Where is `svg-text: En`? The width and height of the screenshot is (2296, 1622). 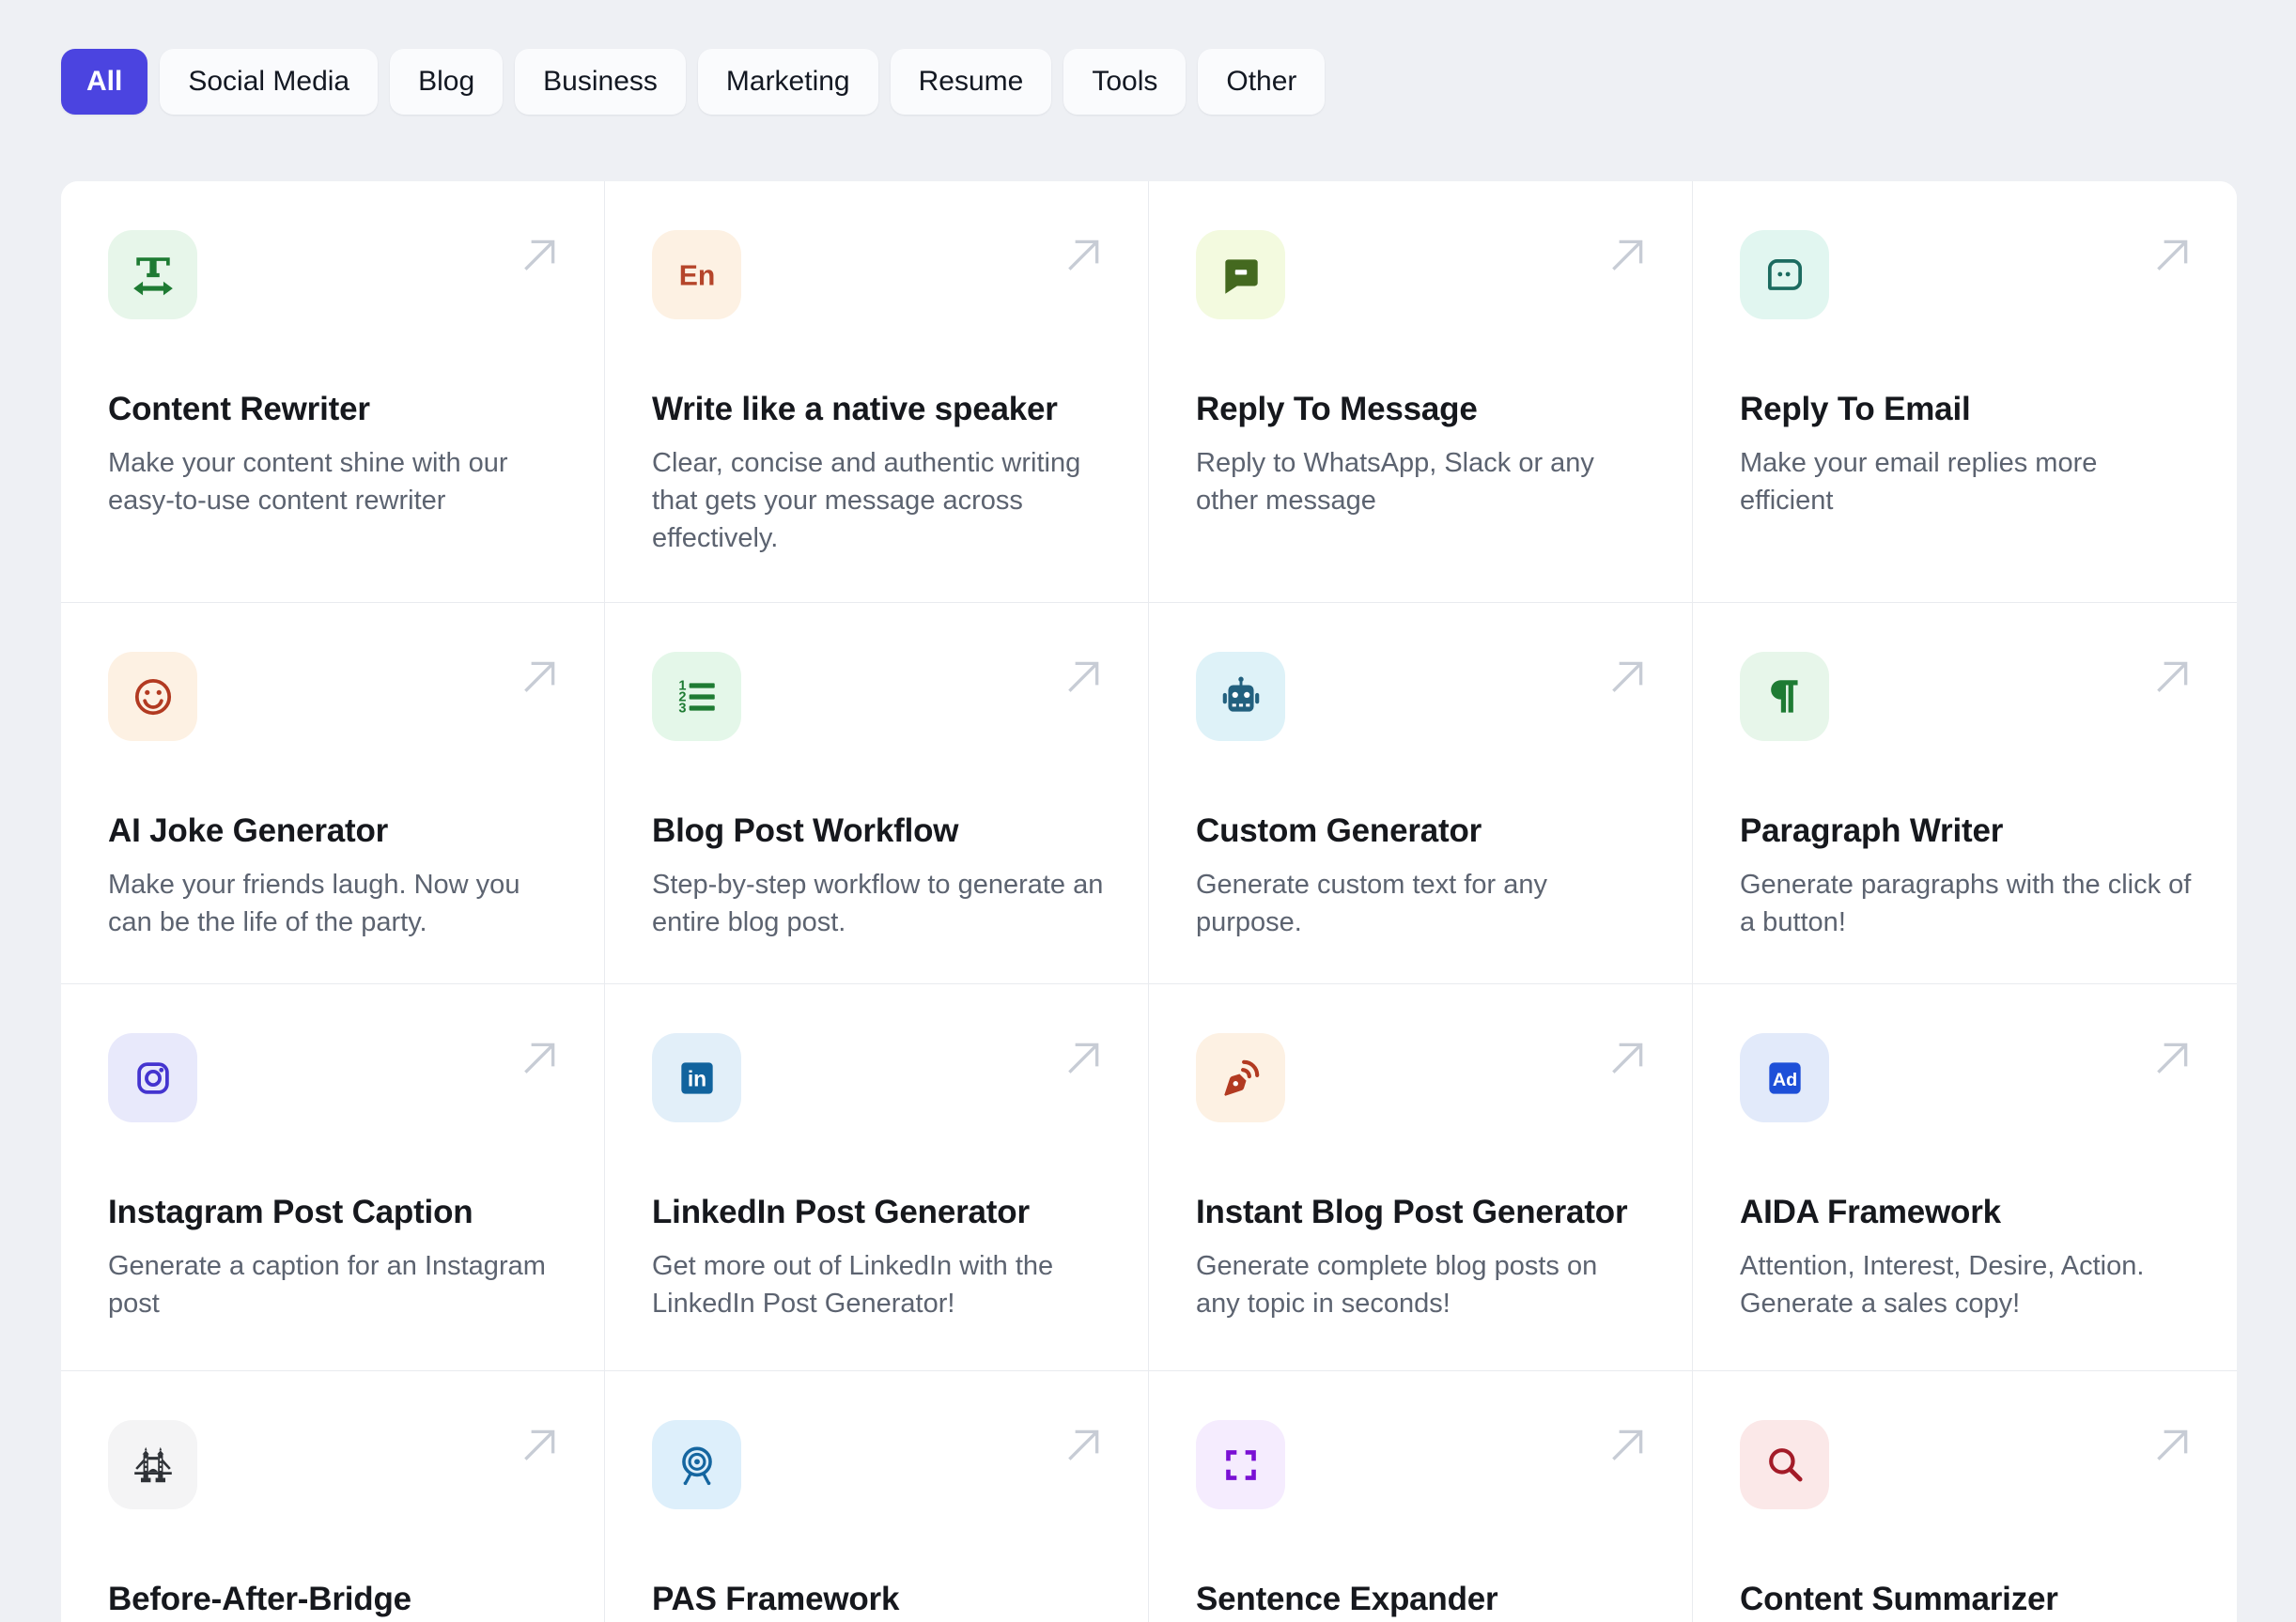
svg-text: En is located at coordinates (696, 275).